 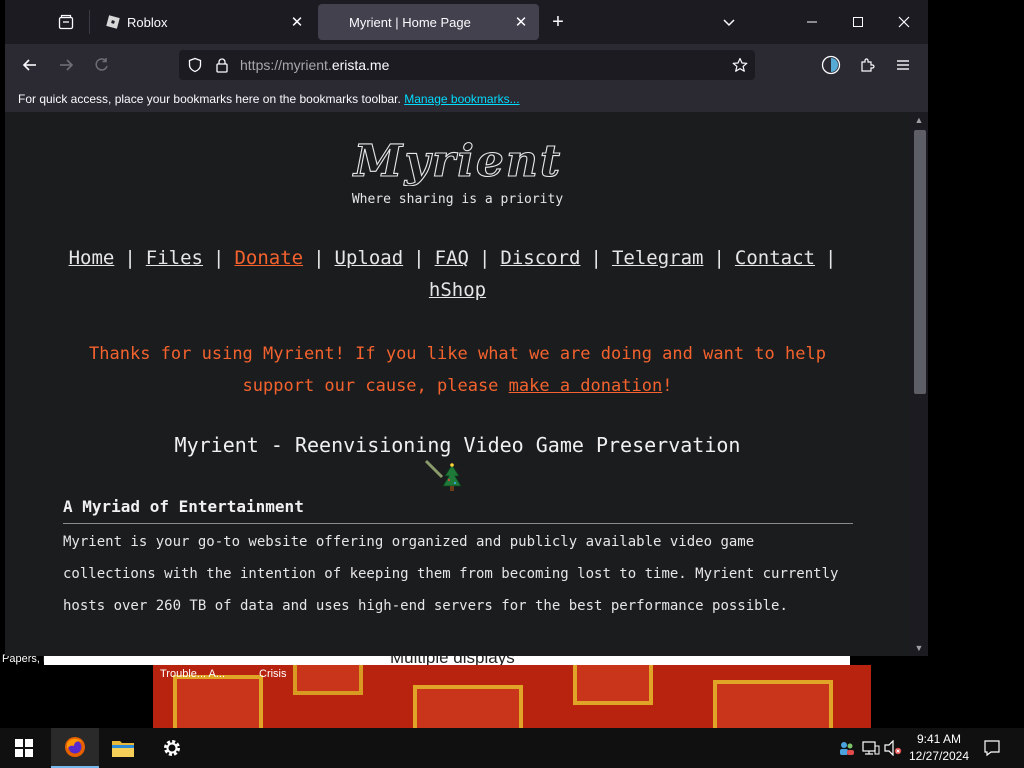 I want to click on chevron-down-icon, so click(x=729, y=23).